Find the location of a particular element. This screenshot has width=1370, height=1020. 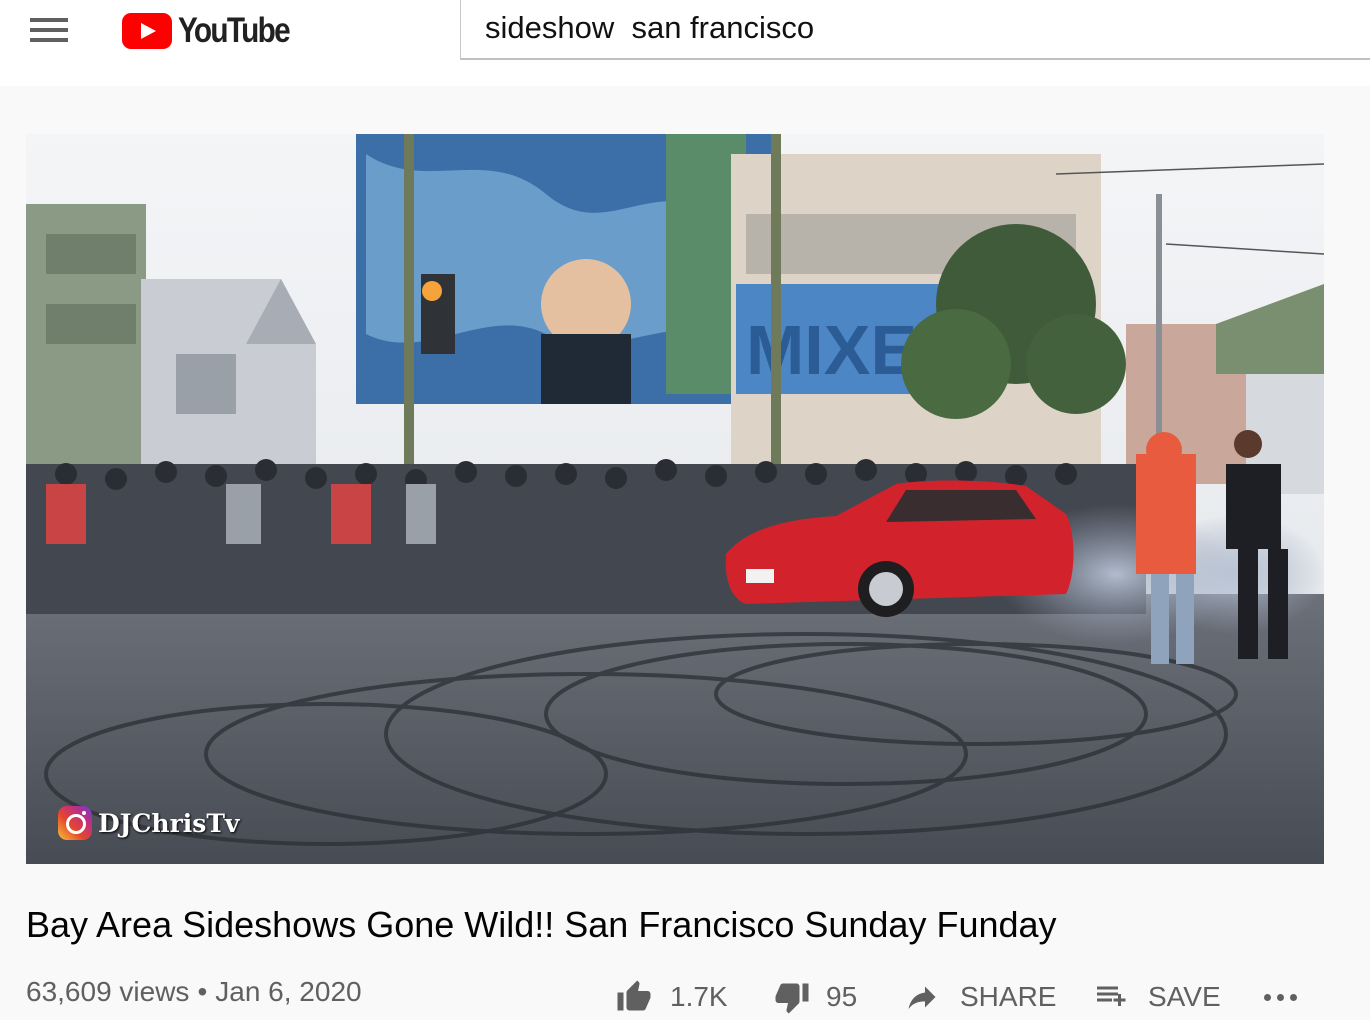

play-logo-icon is located at coordinates (147, 31).